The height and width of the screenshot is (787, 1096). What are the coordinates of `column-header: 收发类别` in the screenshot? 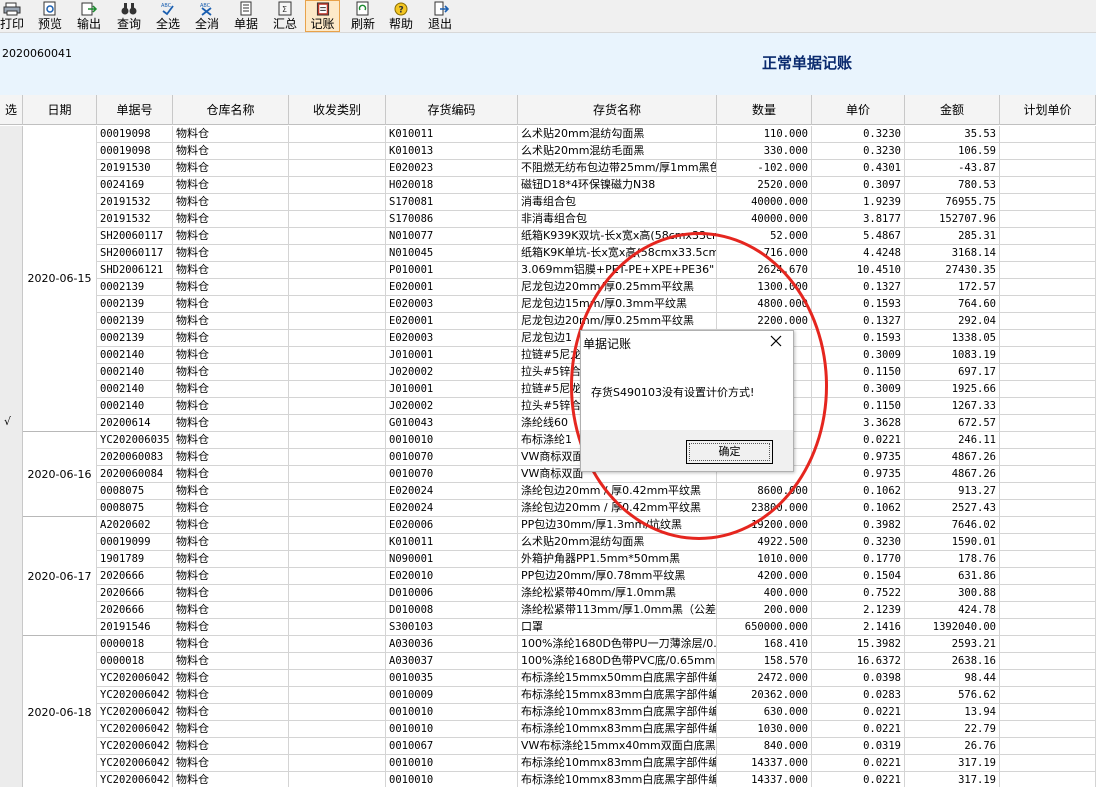 It's located at (337, 110).